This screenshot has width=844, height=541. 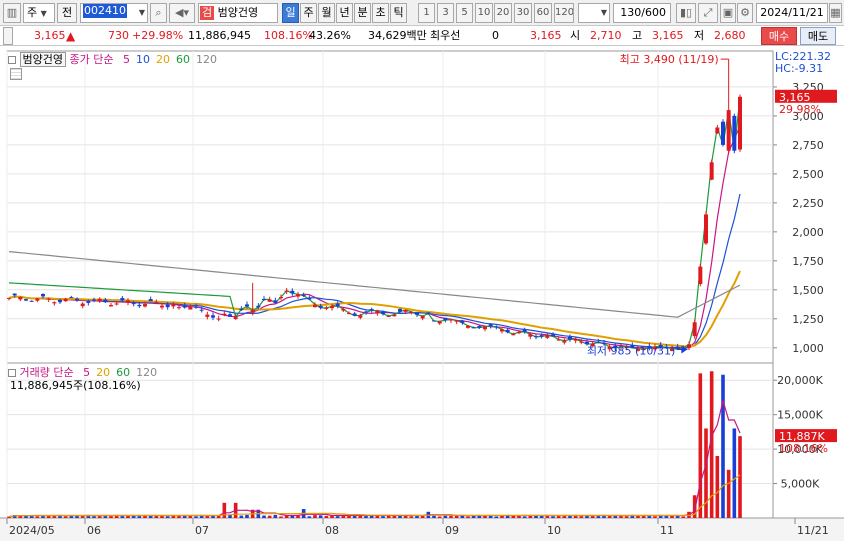 What do you see at coordinates (344, 13) in the screenshot?
I see `period-tab-4: 년` at bounding box center [344, 13].